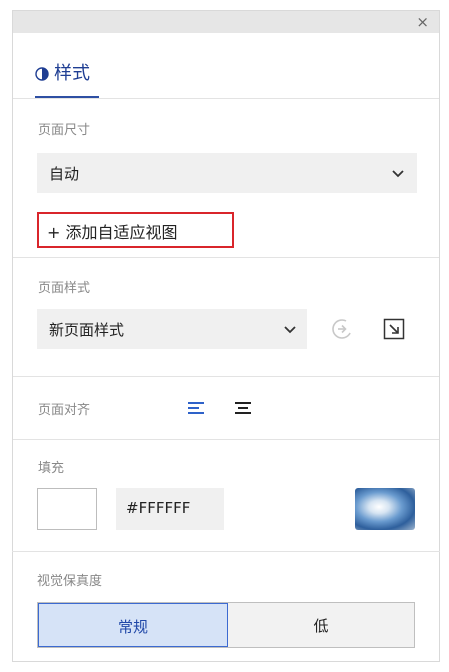  I want to click on fidelity-option-normal: 常规, so click(133, 625).